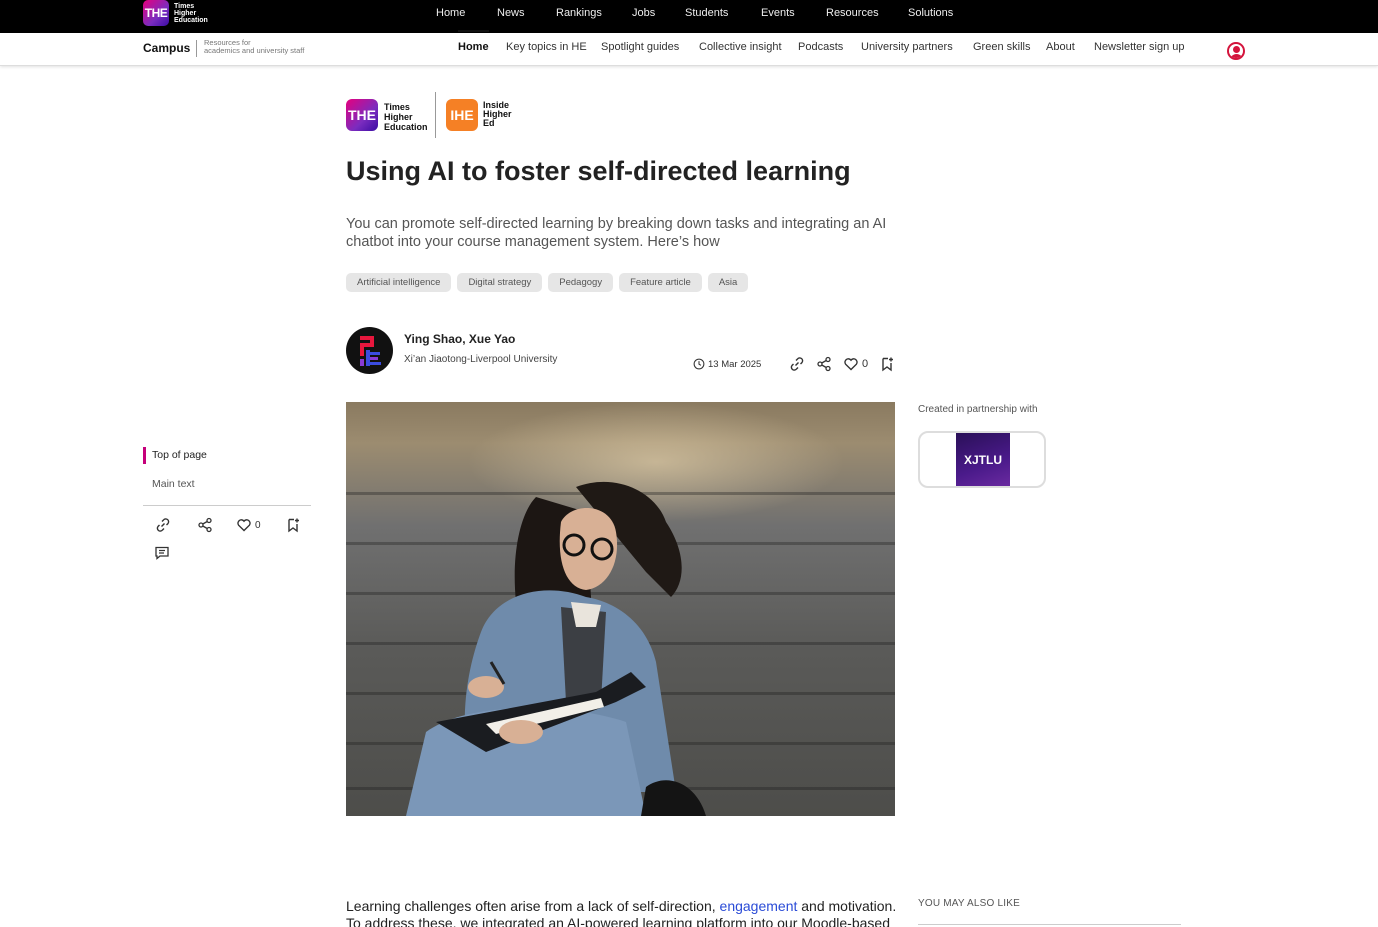  I want to click on bookmark-action, so click(887, 364).